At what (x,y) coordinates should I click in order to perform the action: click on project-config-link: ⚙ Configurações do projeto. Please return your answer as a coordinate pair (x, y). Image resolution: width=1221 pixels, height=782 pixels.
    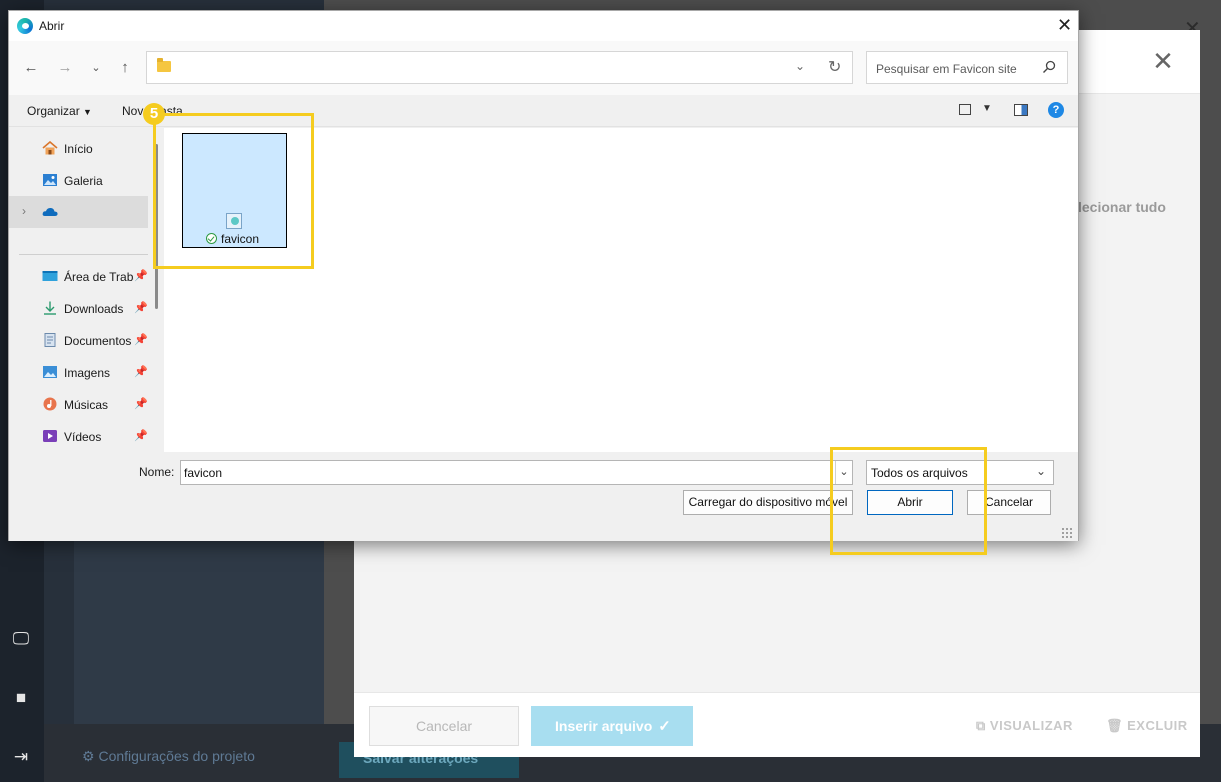
    Looking at the image, I should click on (168, 756).